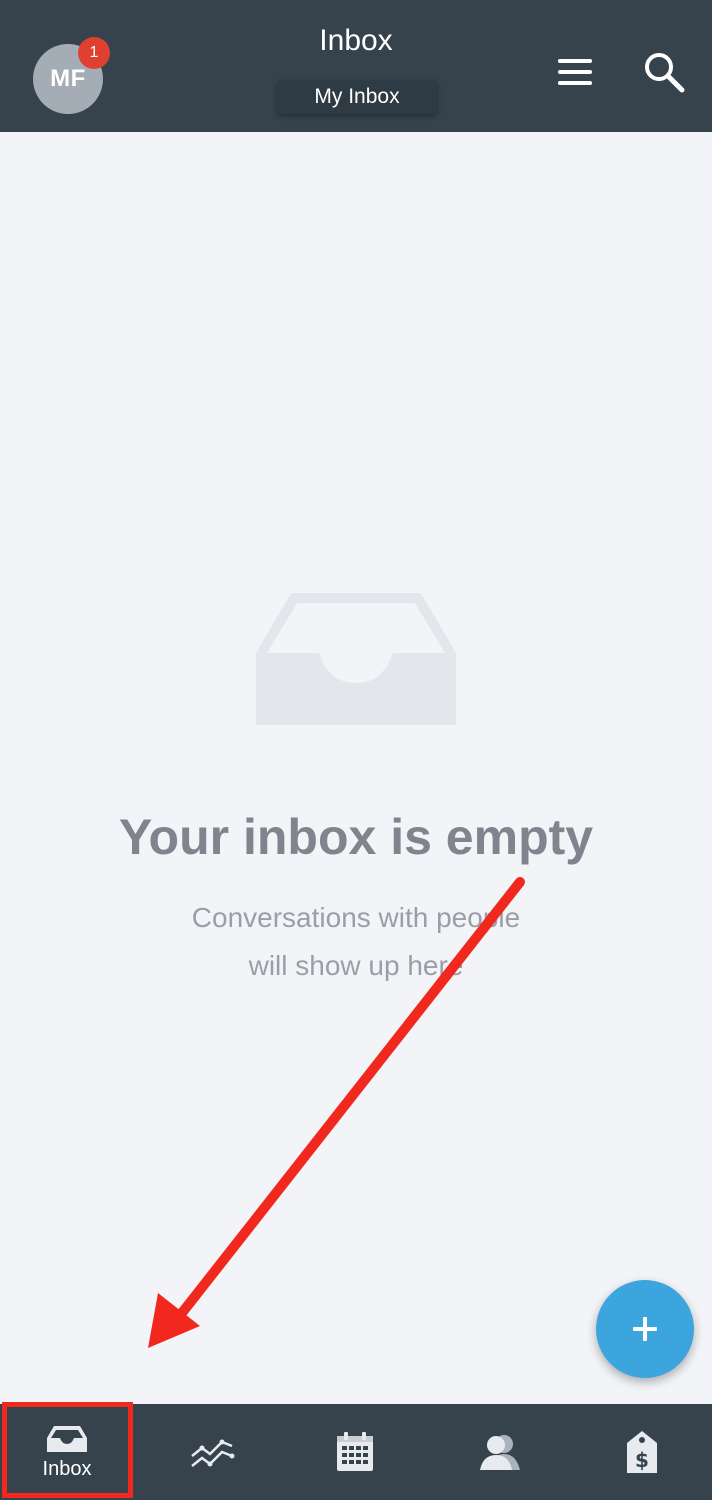  What do you see at coordinates (356, 40) in the screenshot?
I see `page-title: Inbox` at bounding box center [356, 40].